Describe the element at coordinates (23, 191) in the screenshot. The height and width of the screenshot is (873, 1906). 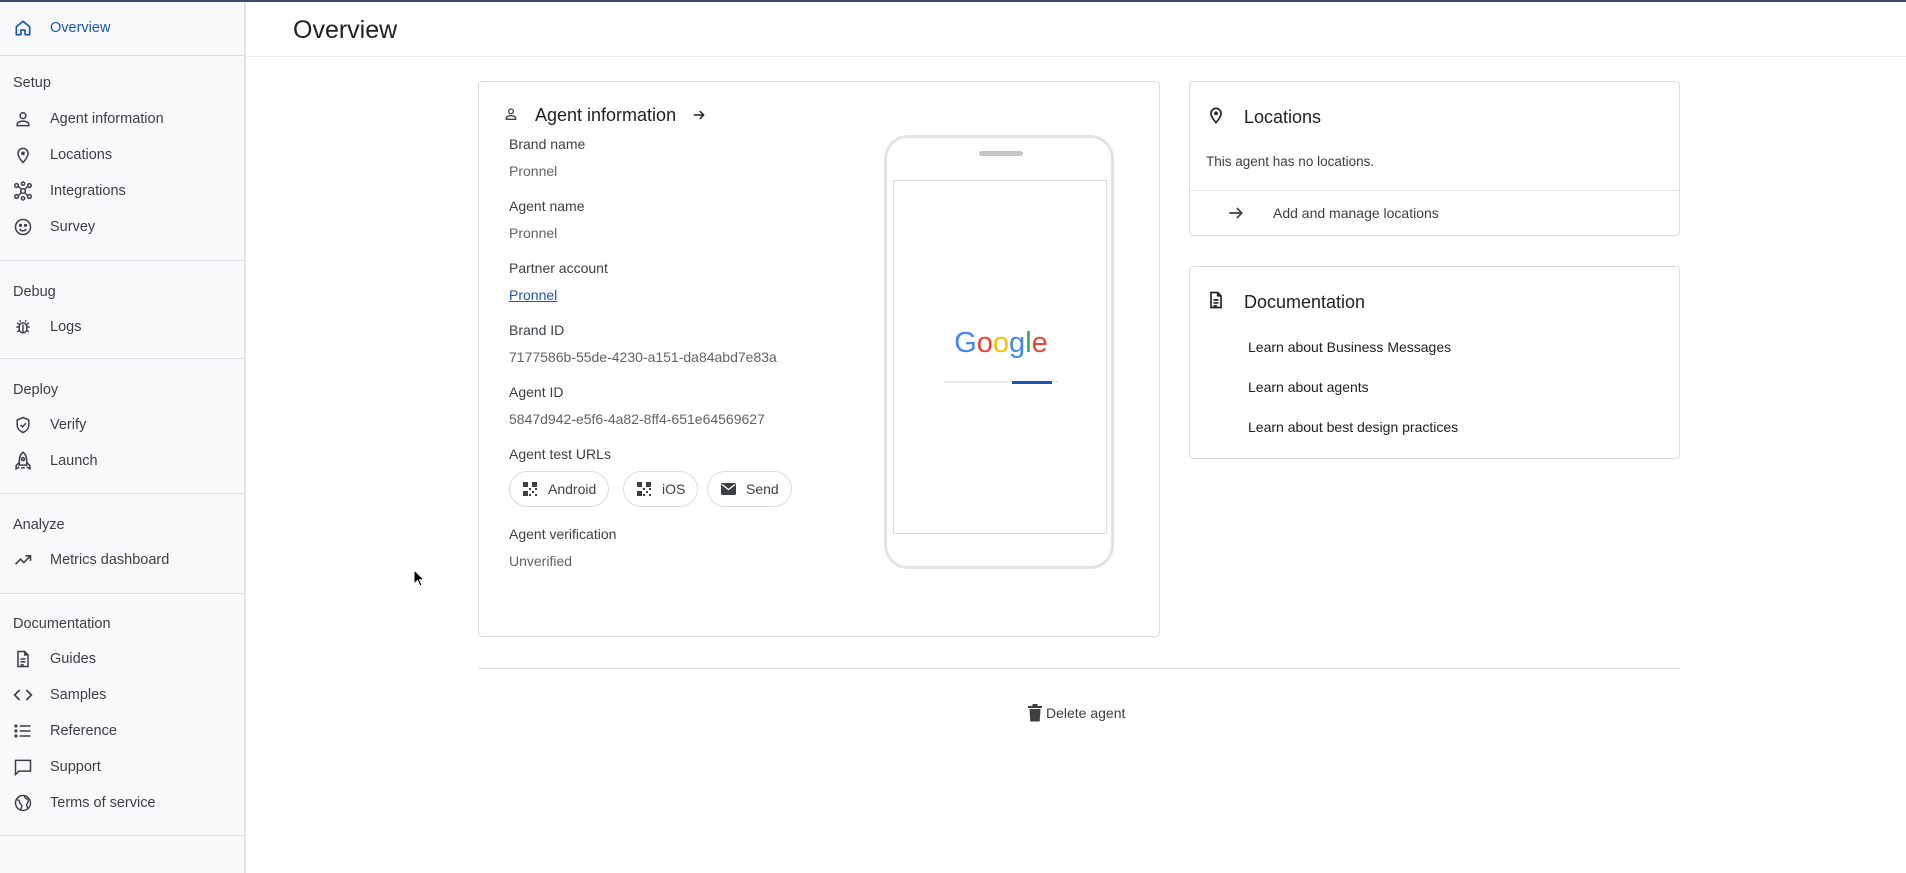
I see `integrations-icon` at that location.